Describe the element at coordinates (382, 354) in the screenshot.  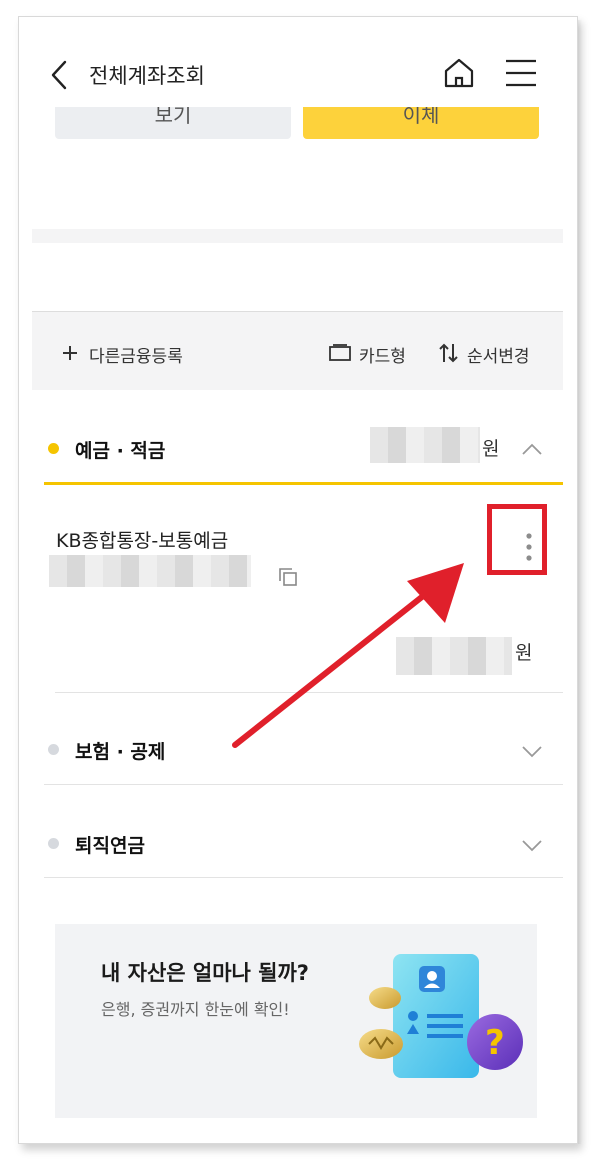
I see `card-view-button: 카드형` at that location.